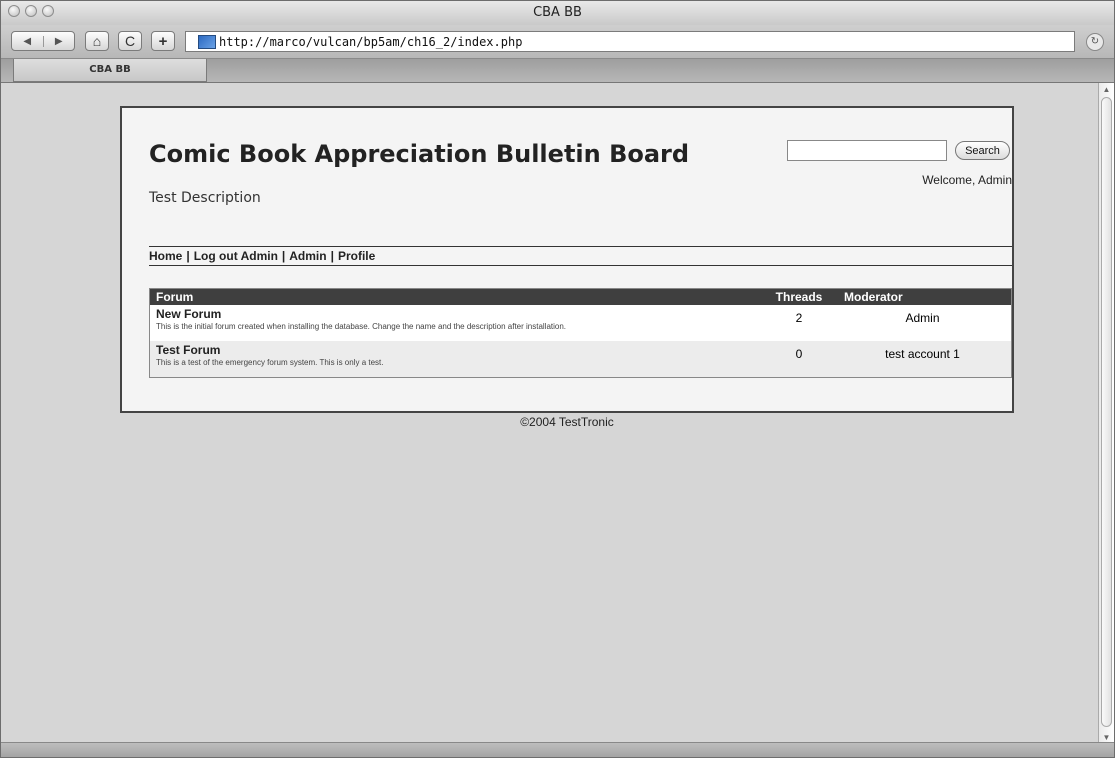  Describe the element at coordinates (567, 422) in the screenshot. I see `page-footer: ©2004 TestTronic` at that location.